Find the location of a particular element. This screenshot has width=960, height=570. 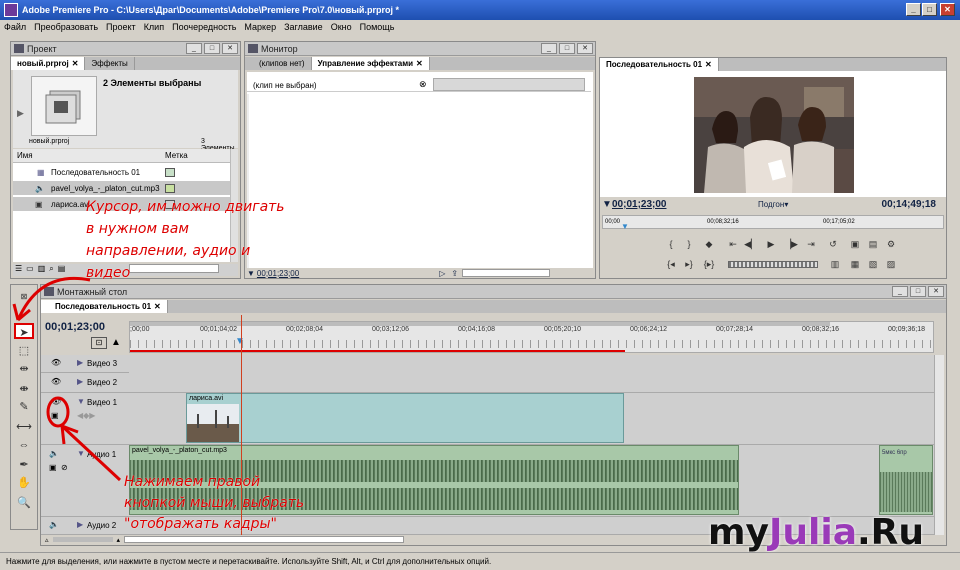

annotation-rightclick-line3: "отображать кадры" is located at coordinates (200, 524).